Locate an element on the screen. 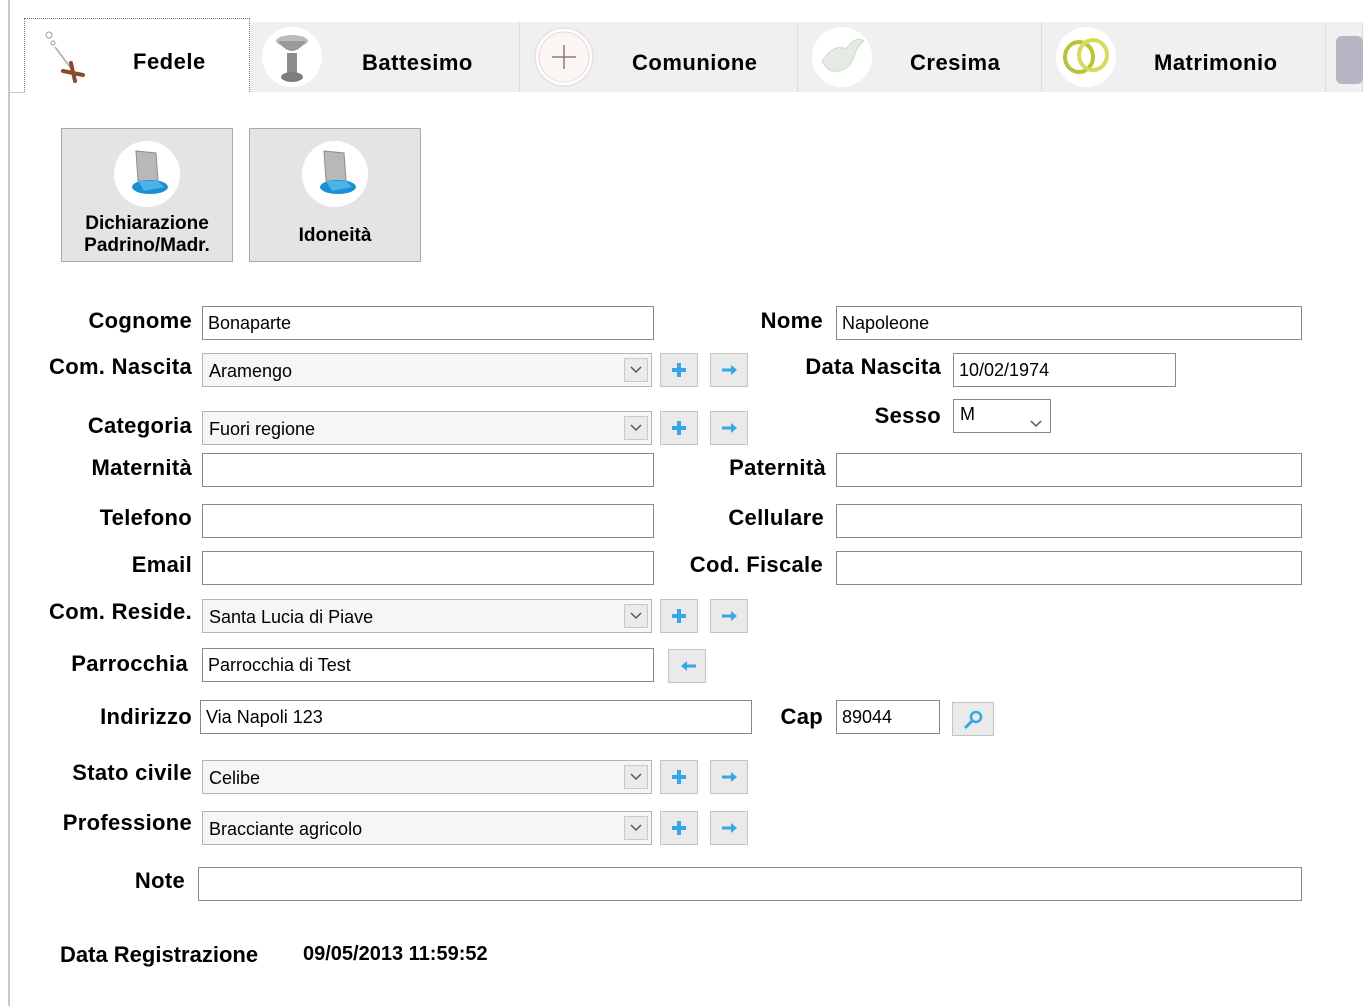 This screenshot has height=1006, width=1363. tab-label: Matrimonio is located at coordinates (1216, 62).